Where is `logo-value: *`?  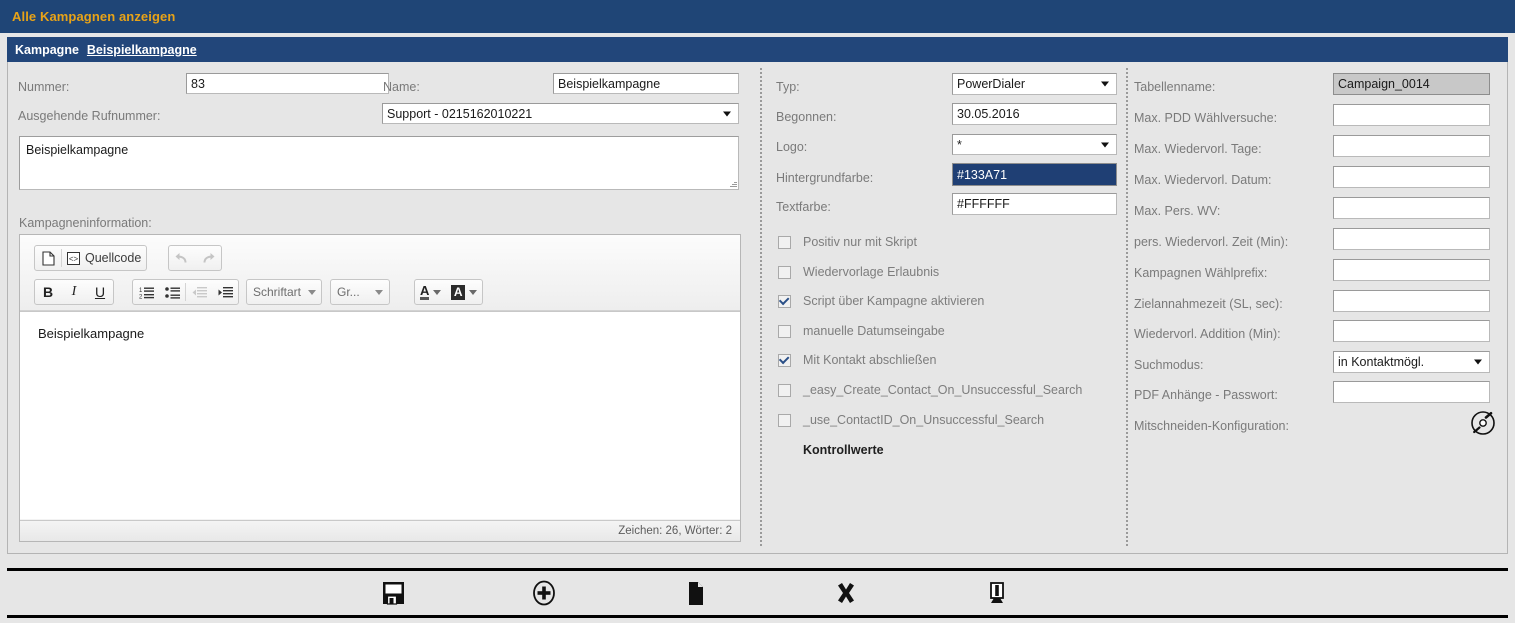
logo-value: * is located at coordinates (959, 144).